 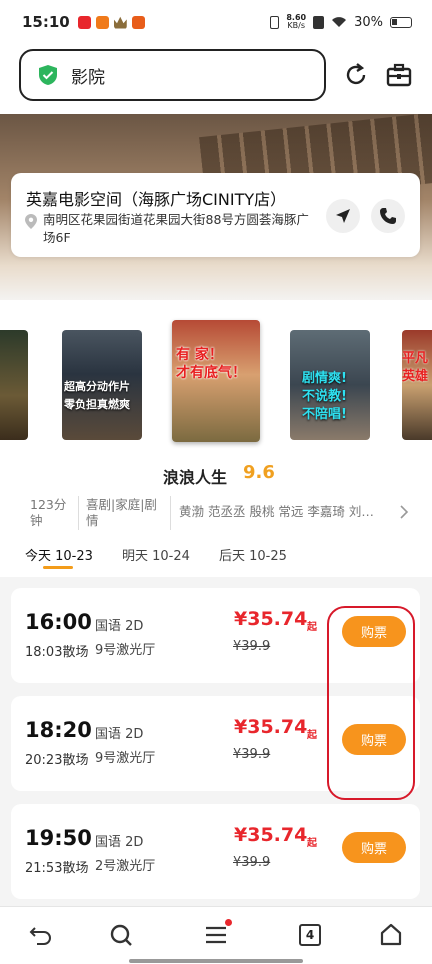 What do you see at coordinates (259, 472) in the screenshot?
I see `movie-score: 9.6` at bounding box center [259, 472].